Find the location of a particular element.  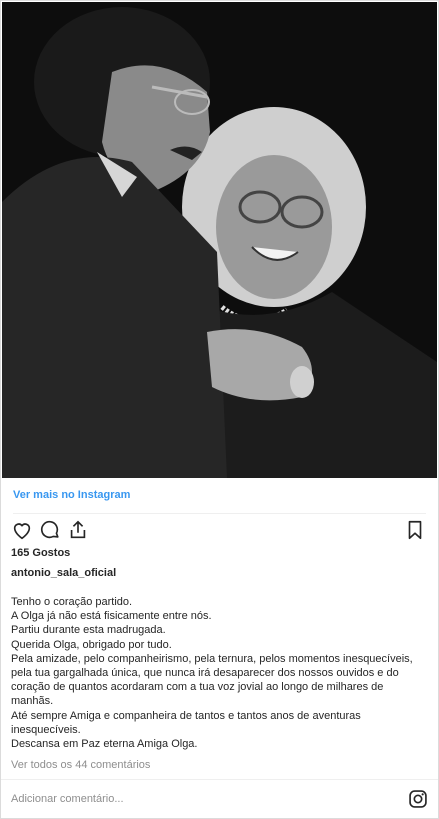

username-link: antonio_sala_oficial is located at coordinates (63, 573).